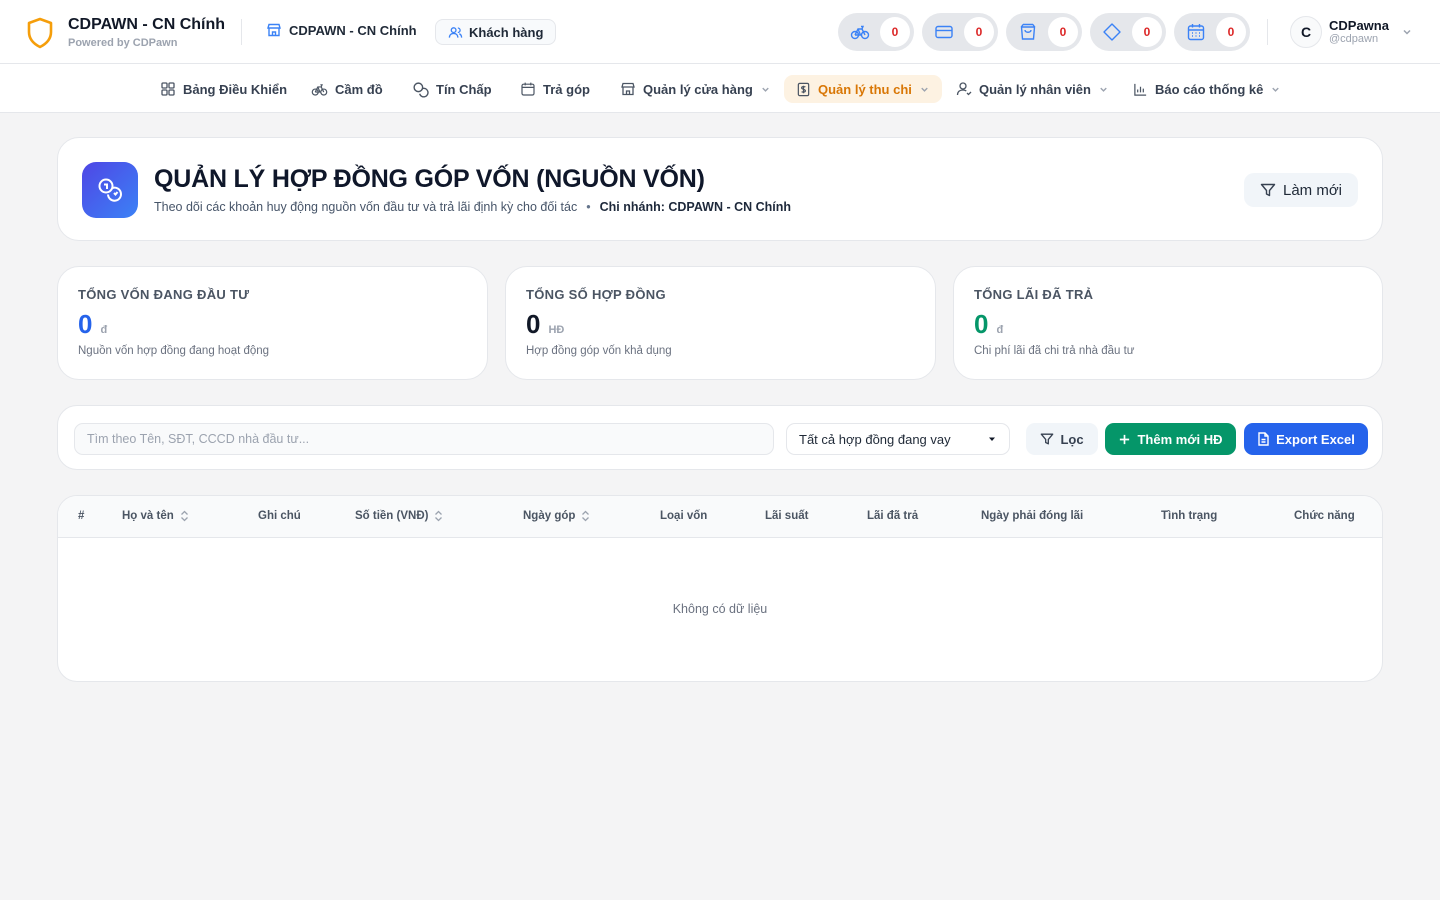 The width and height of the screenshot is (1440, 900). I want to click on plus-icon, so click(1124, 439).